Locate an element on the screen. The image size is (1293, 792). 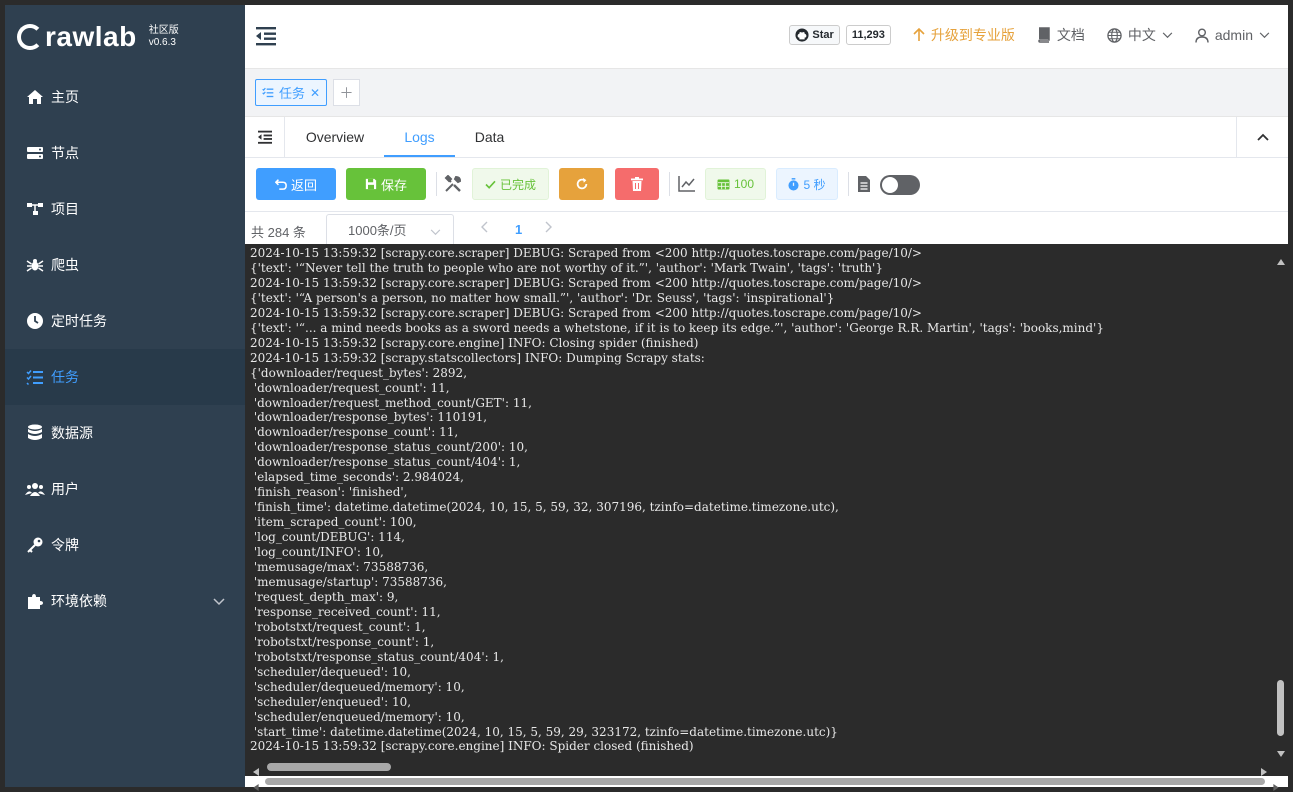
restart-button is located at coordinates (581, 184).